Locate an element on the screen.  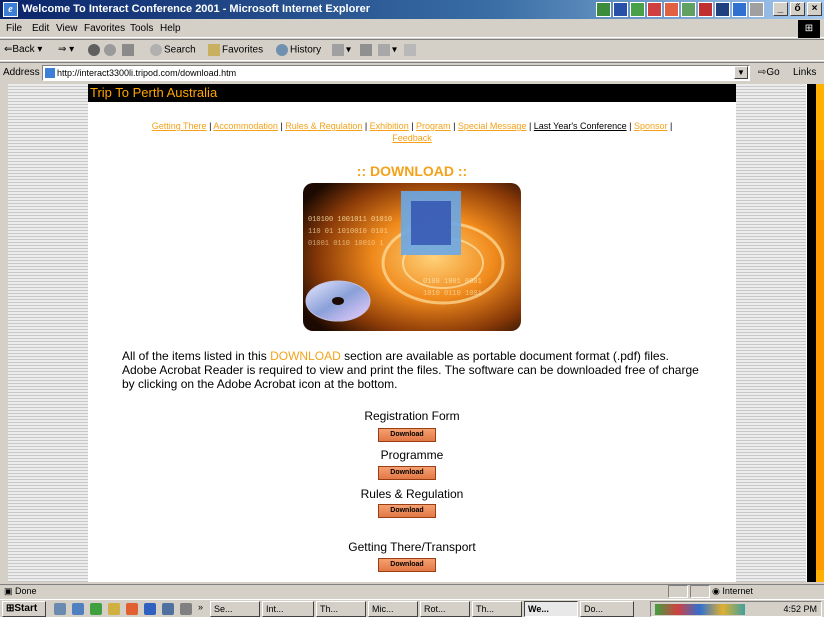
favorites-icon is located at coordinates (214, 50).